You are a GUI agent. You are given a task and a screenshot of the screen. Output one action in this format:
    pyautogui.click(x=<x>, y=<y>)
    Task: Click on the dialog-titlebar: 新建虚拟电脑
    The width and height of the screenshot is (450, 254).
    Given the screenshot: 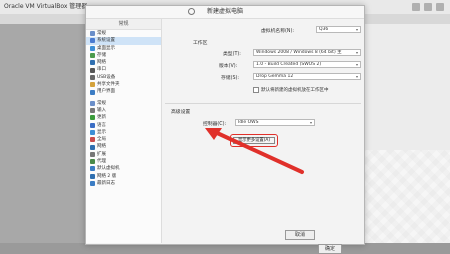 What is the action you would take?
    pyautogui.click(x=225, y=12)
    